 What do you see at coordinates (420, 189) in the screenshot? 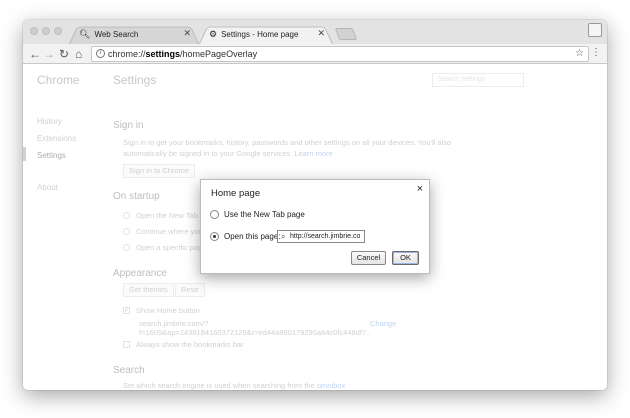
I see `close-icon: ×` at bounding box center [420, 189].